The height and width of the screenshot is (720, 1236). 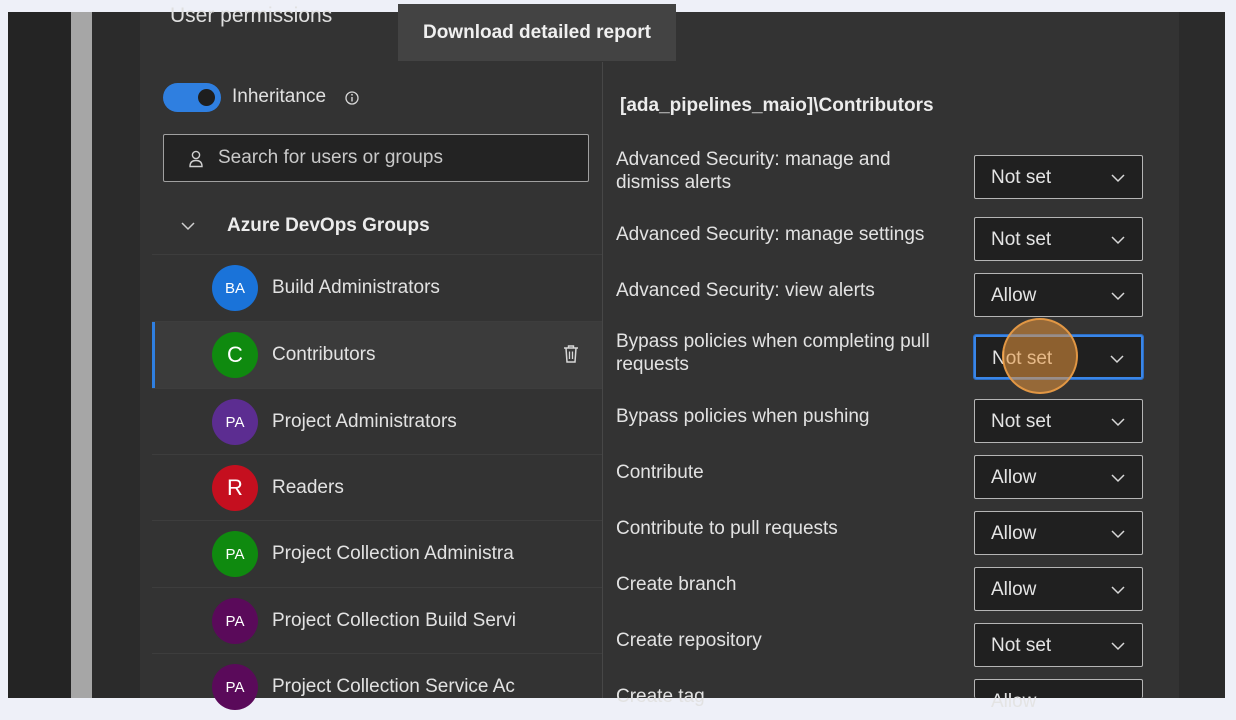 I want to click on click-highlight, so click(x=1040, y=356).